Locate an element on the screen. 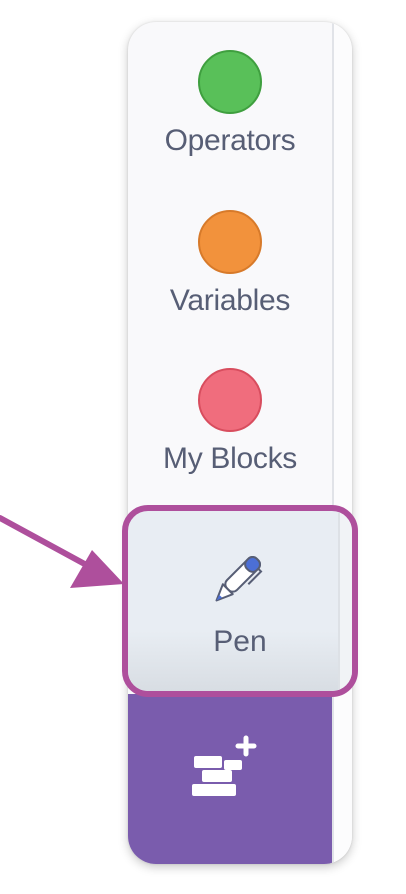 The width and height of the screenshot is (406, 894). pen-scrollbar is located at coordinates (345, 601).